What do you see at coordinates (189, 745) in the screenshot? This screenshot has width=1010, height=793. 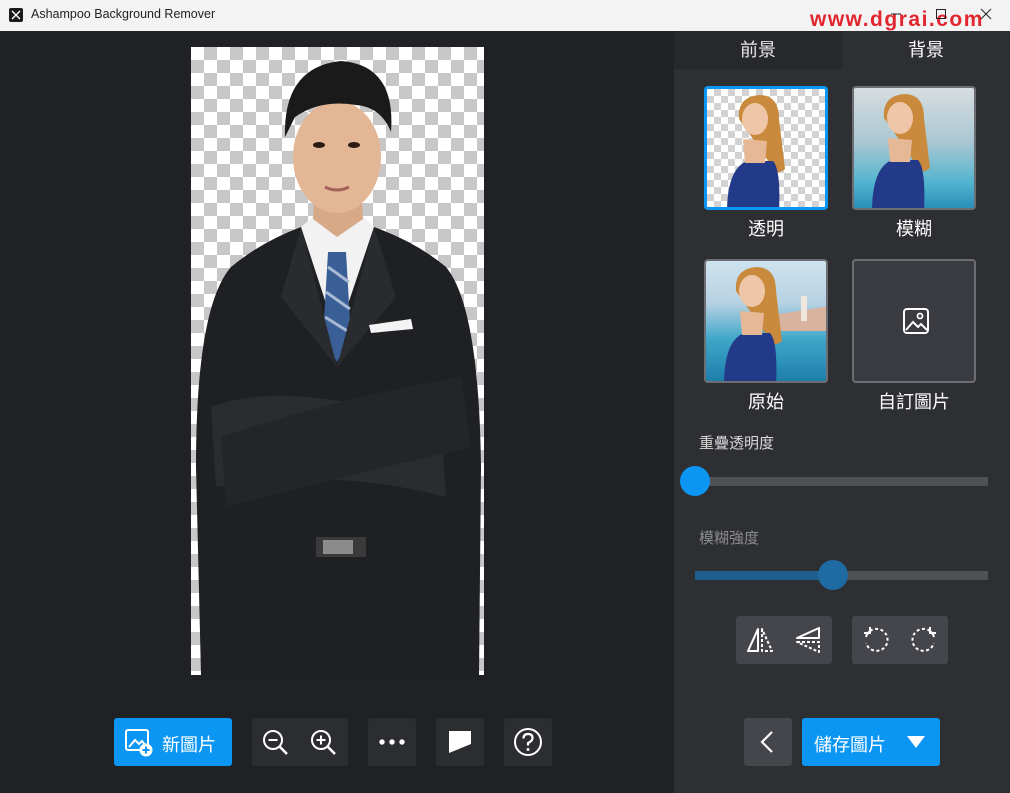 I see `new-image-label: 新圖片` at bounding box center [189, 745].